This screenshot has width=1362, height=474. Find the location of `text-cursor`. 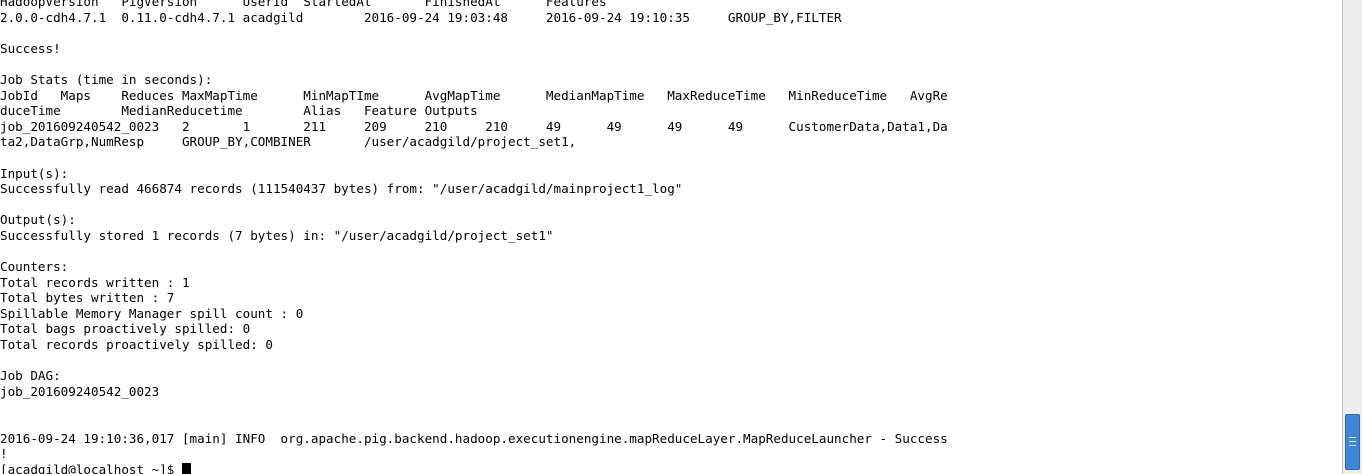

text-cursor is located at coordinates (186, 468).